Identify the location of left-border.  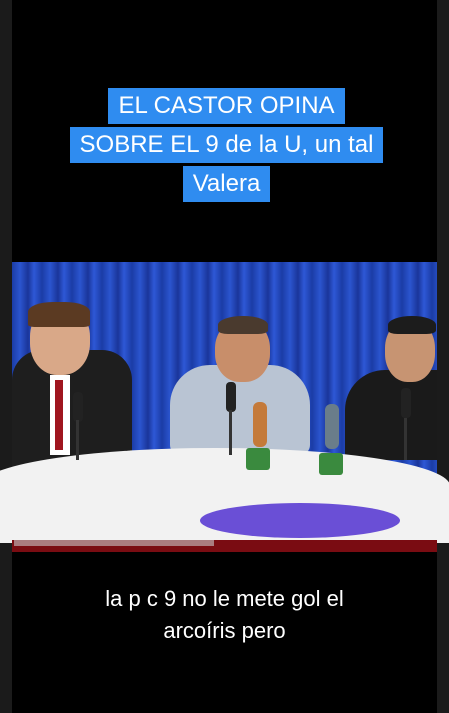
(6, 356).